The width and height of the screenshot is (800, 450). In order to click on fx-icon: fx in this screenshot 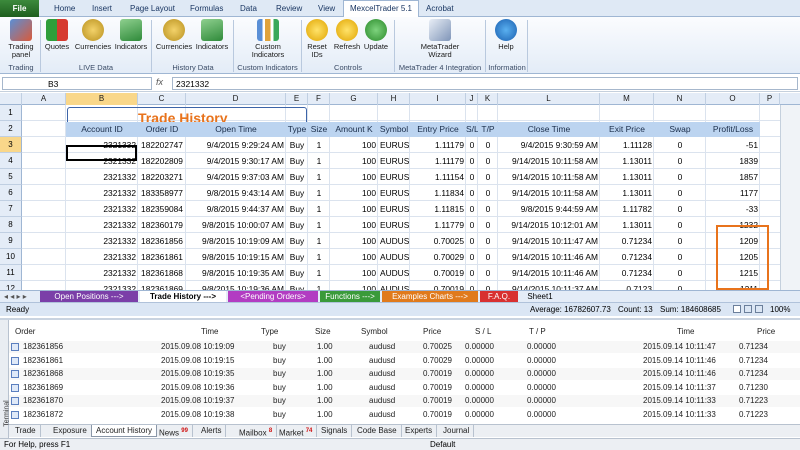, I will do `click(159, 82)`.